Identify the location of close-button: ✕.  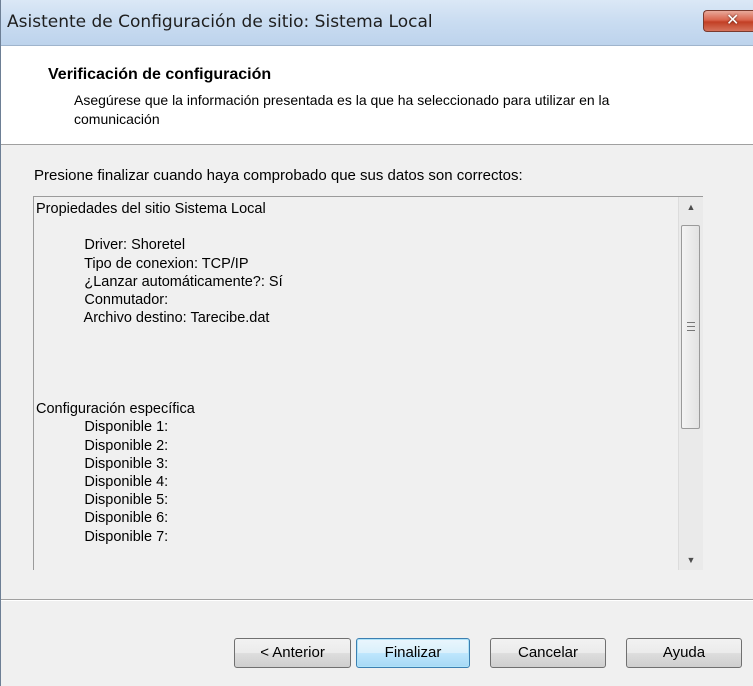
(728, 21).